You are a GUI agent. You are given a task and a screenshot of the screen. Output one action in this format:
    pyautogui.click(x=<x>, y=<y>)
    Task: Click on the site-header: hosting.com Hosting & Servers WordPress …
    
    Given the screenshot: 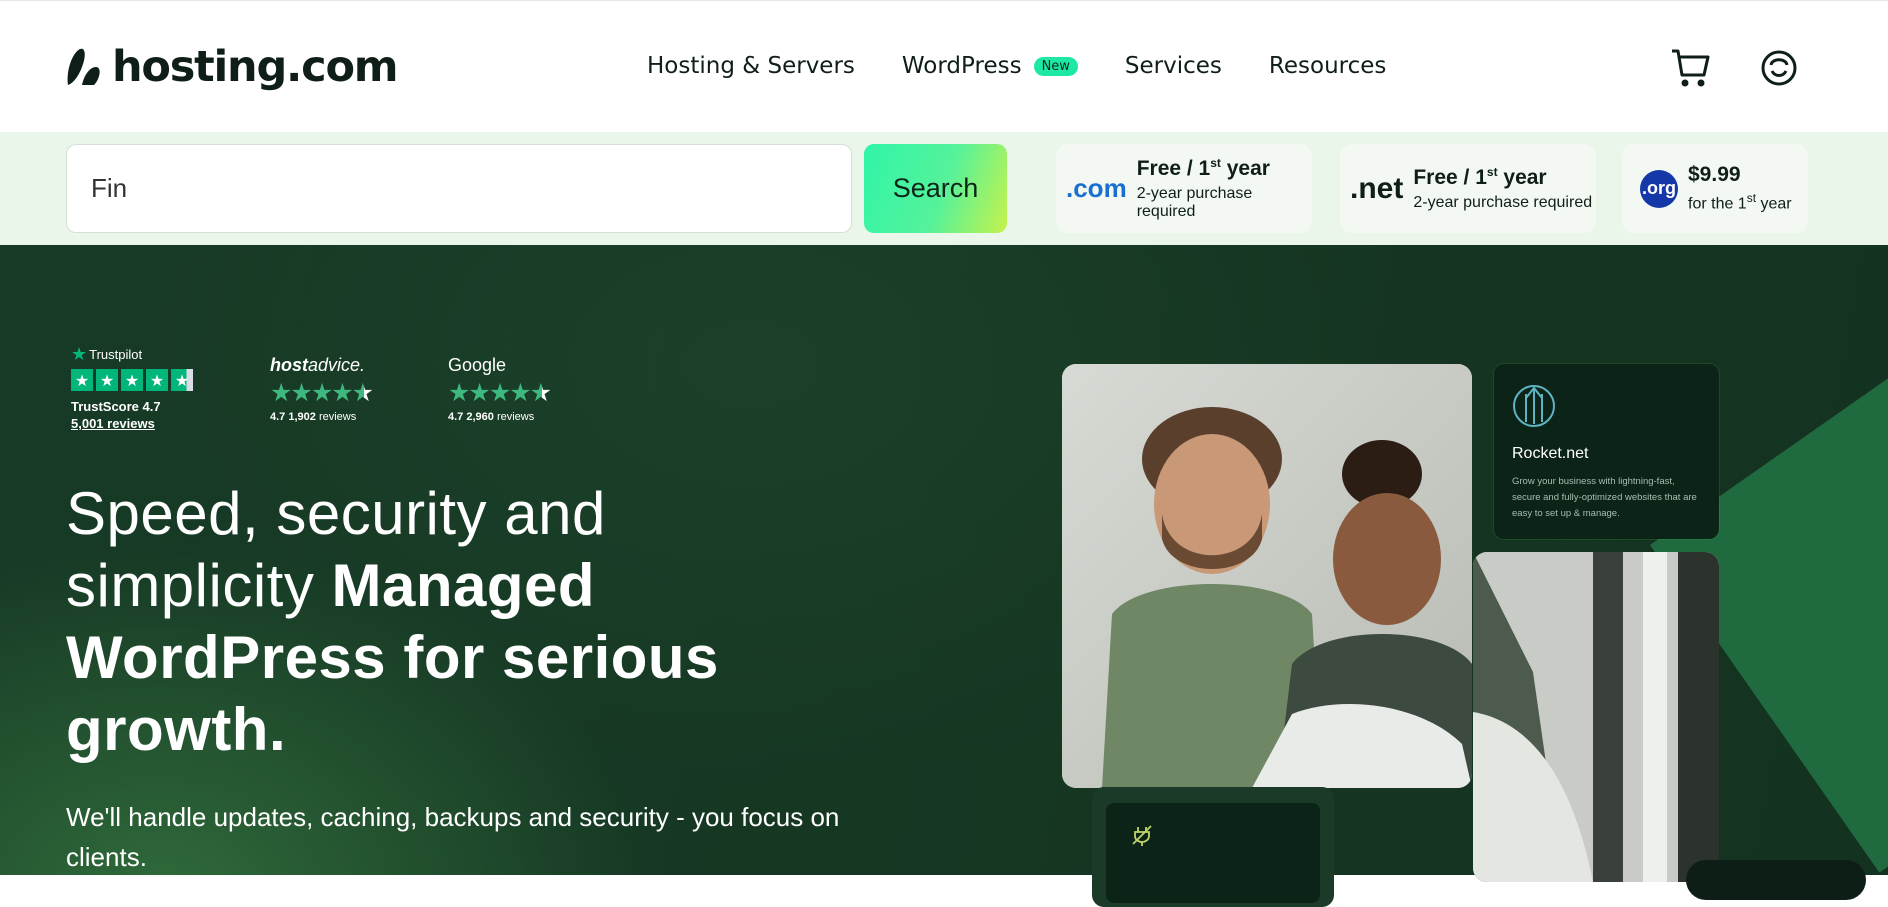 What is the action you would take?
    pyautogui.click(x=944, y=66)
    